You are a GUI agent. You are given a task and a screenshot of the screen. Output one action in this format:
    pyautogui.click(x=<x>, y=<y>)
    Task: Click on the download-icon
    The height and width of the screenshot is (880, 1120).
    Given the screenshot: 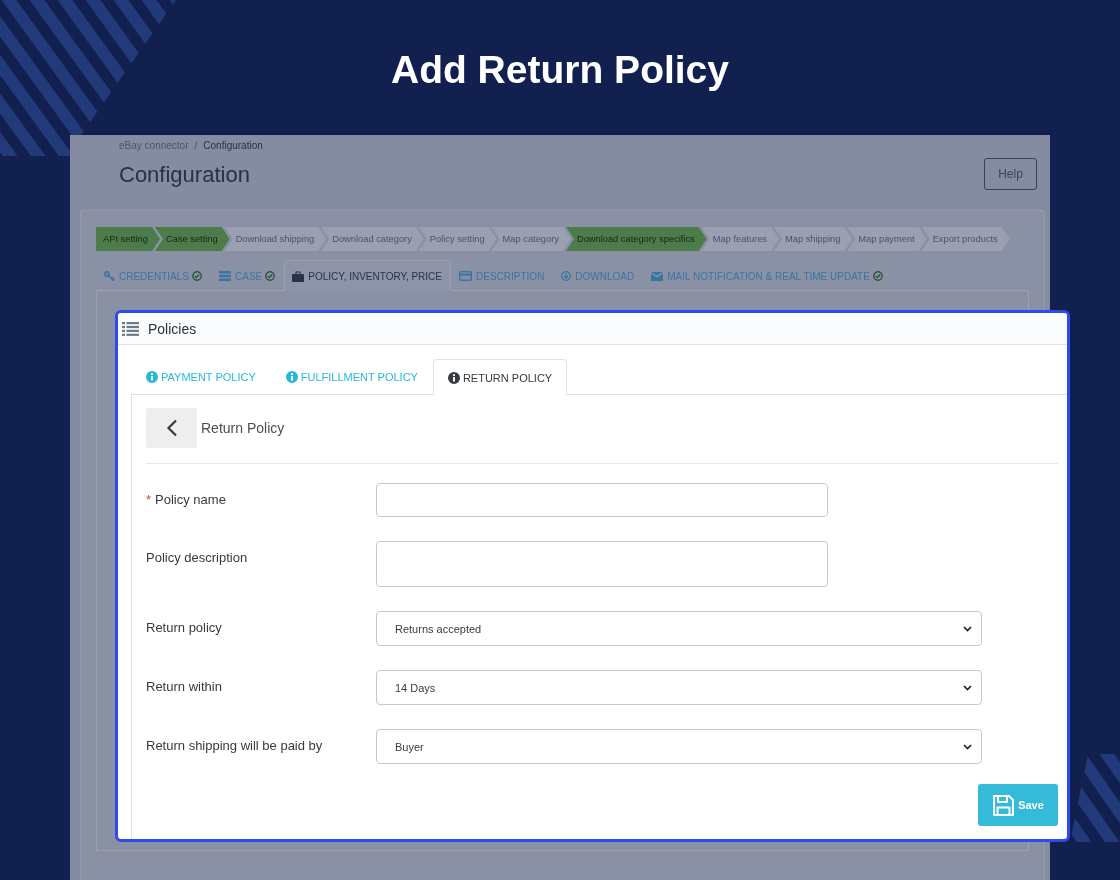 What is the action you would take?
    pyautogui.click(x=566, y=276)
    